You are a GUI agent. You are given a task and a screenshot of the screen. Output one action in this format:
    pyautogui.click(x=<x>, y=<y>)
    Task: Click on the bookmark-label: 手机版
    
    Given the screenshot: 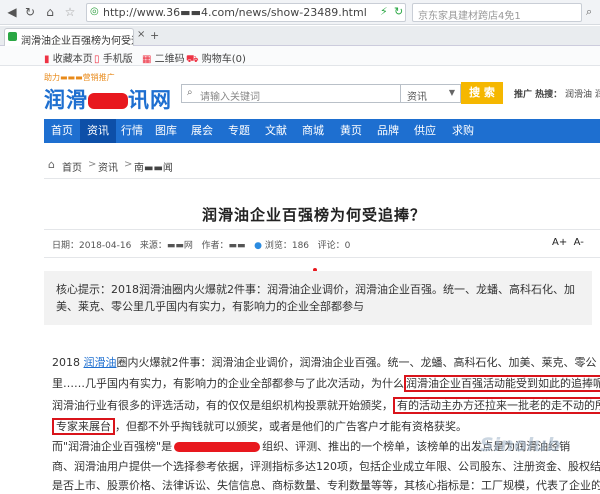 What is the action you would take?
    pyautogui.click(x=117, y=59)
    